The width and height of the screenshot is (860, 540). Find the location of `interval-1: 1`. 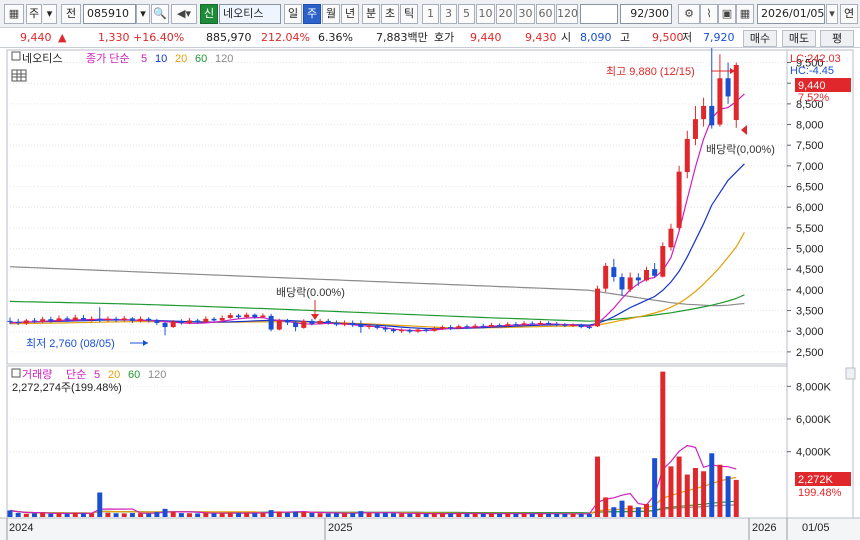

interval-1: 1 is located at coordinates (430, 14).